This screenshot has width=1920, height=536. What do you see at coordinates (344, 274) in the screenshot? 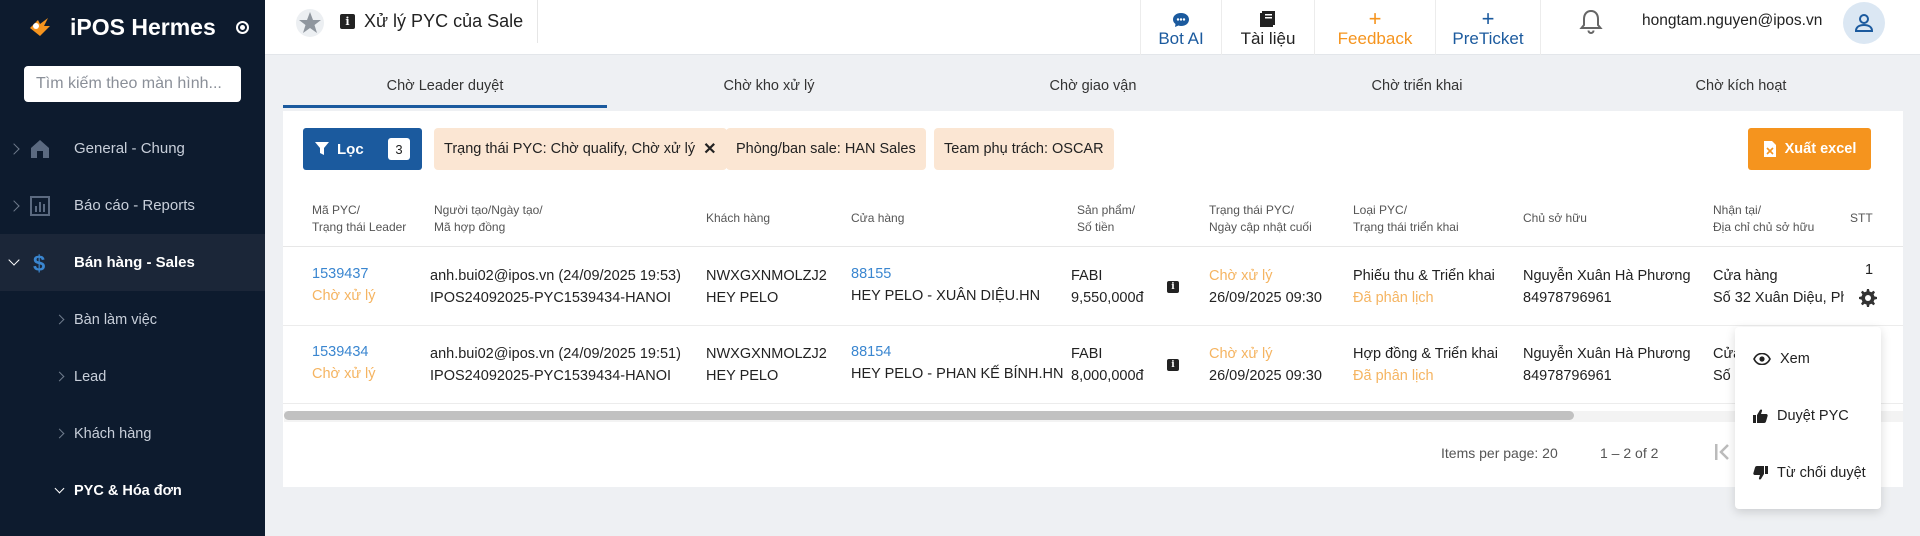
I see `pyc-id-link: 1539437` at bounding box center [344, 274].